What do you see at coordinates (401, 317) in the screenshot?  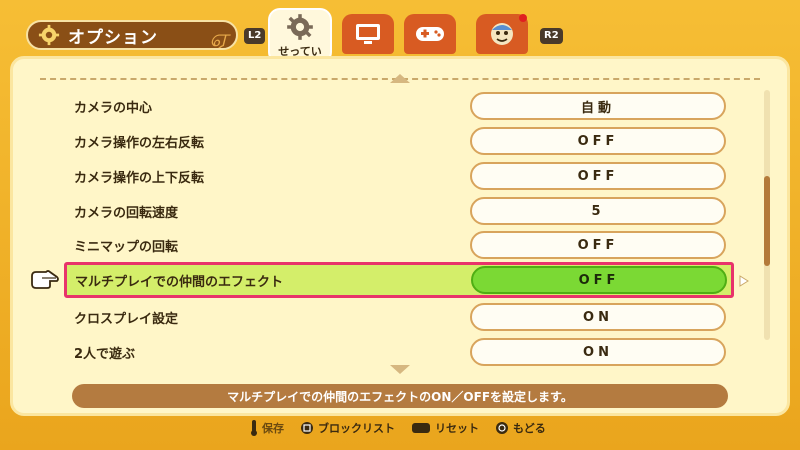 I see `option-row: クロスプレイ設定 ON` at bounding box center [401, 317].